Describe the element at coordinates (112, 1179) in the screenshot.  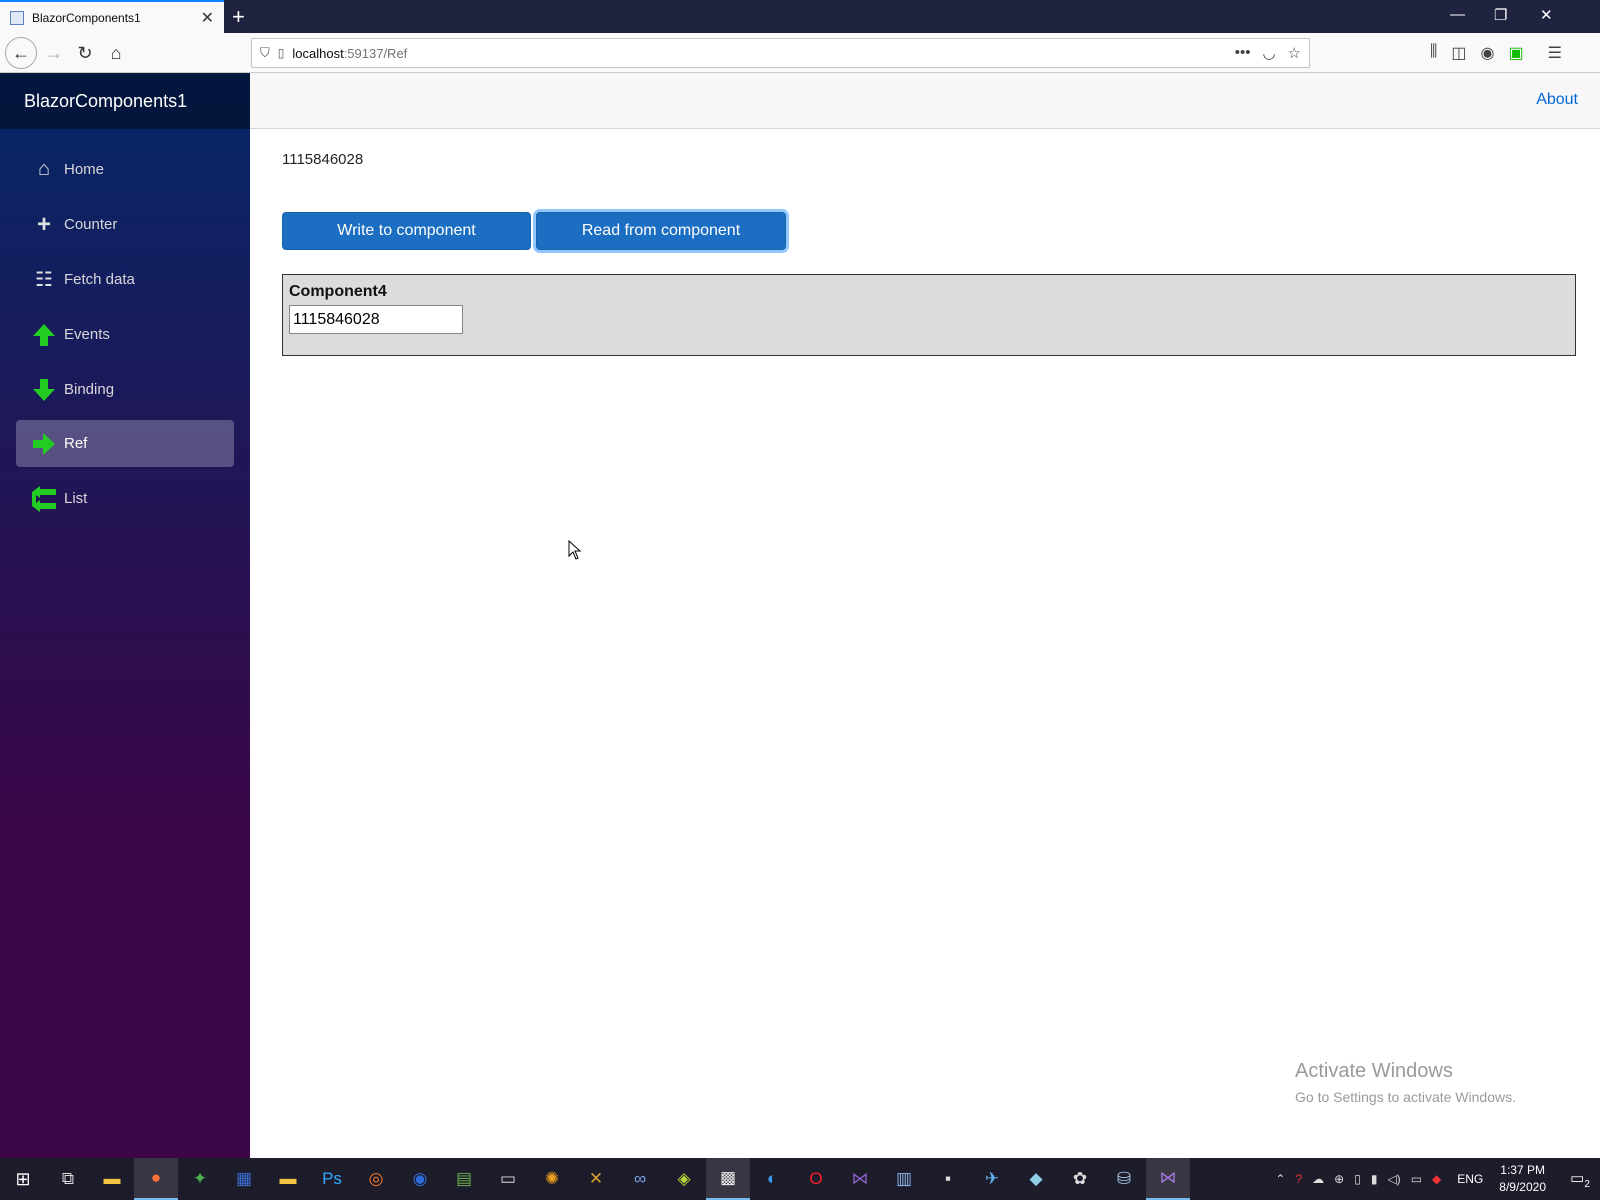
I see `file-explorer-icon: ▬` at that location.